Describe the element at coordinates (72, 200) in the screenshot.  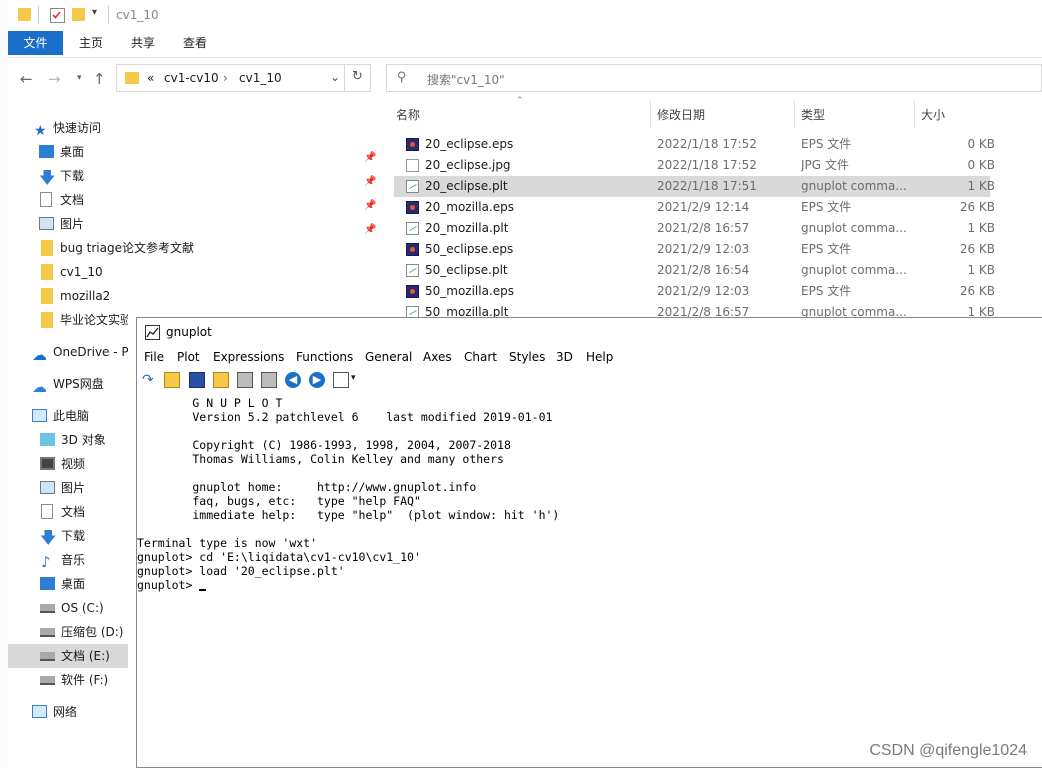
I see `nav-label: 文档` at that location.